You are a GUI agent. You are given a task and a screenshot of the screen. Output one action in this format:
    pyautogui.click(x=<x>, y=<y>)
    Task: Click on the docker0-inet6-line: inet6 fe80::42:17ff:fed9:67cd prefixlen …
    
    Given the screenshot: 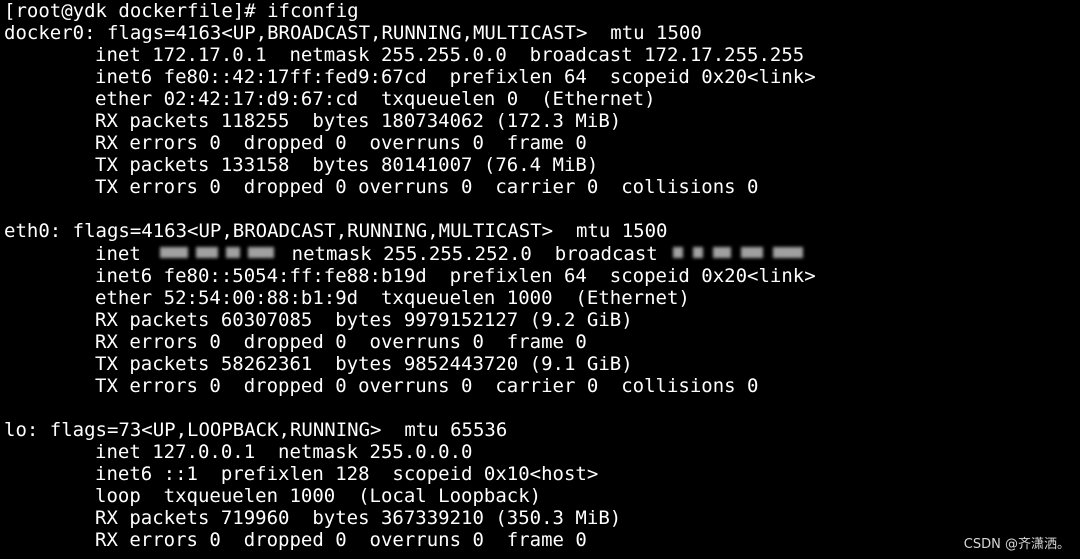 What is the action you would take?
    pyautogui.click(x=542, y=77)
    